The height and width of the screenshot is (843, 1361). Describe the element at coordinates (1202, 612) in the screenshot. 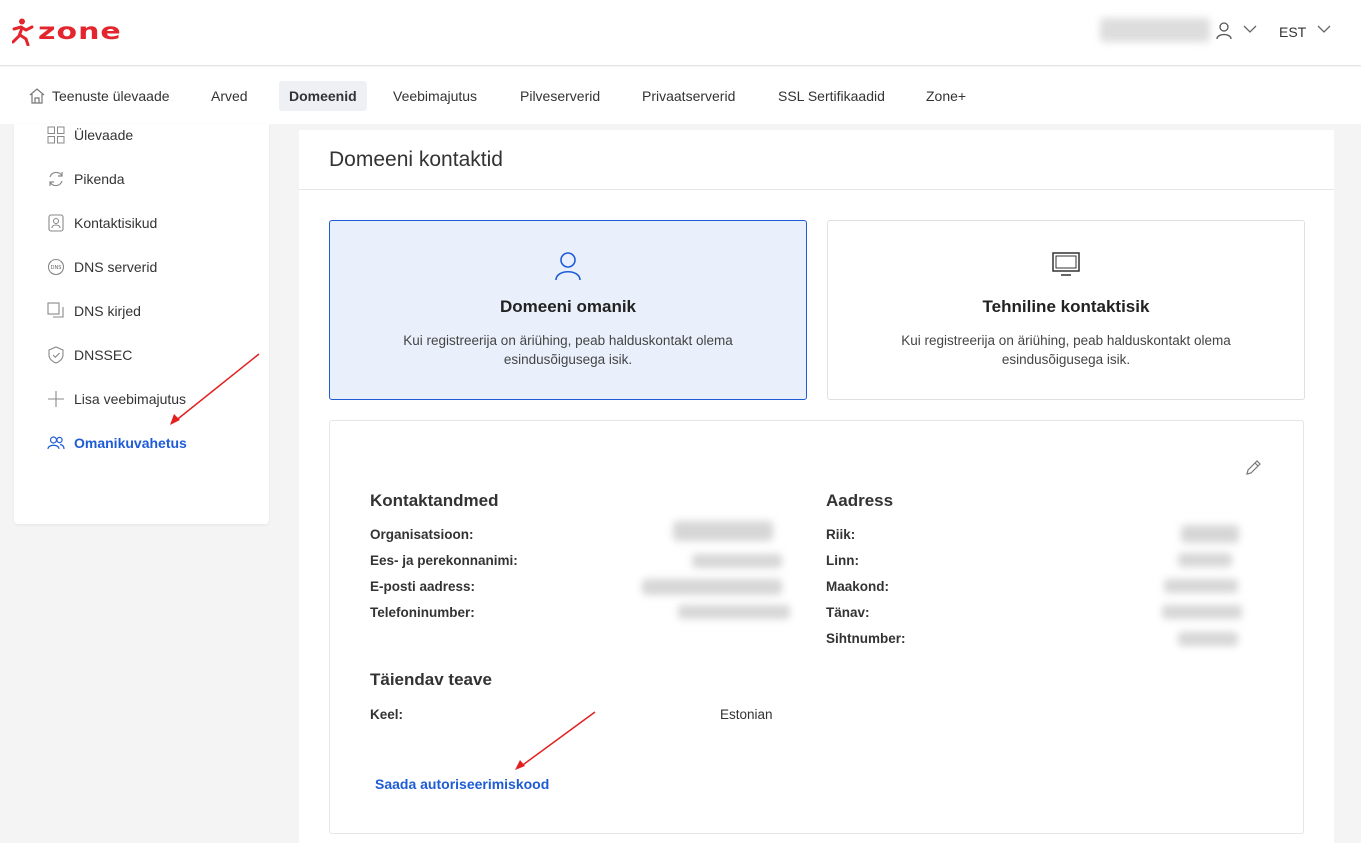

I see `redacted-street-value` at that location.